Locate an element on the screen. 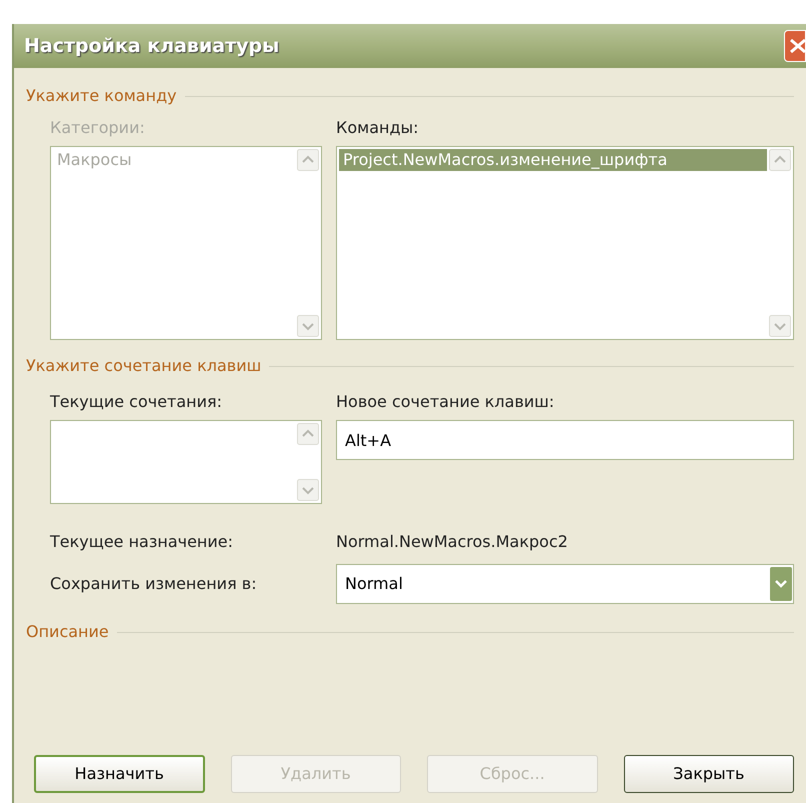 The width and height of the screenshot is (806, 803). dropdown: Normal is located at coordinates (565, 584).